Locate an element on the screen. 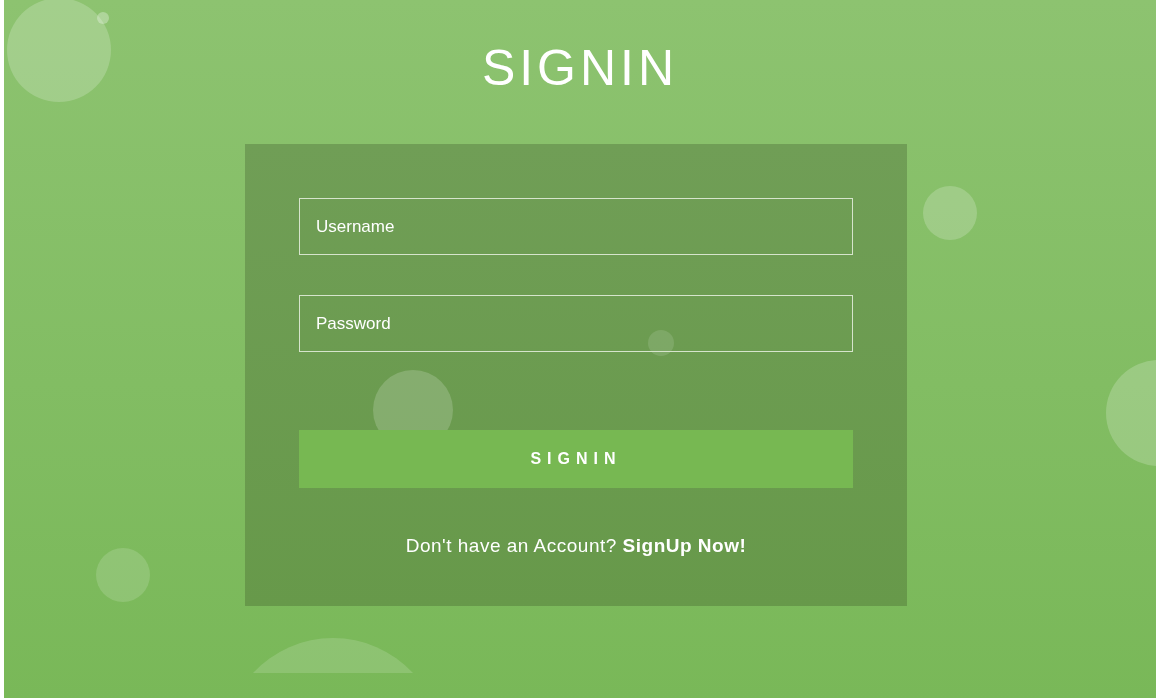 The width and height of the screenshot is (1156, 698). signup-prompt: Don't have an Account? SignUp Now! is located at coordinates (576, 546).